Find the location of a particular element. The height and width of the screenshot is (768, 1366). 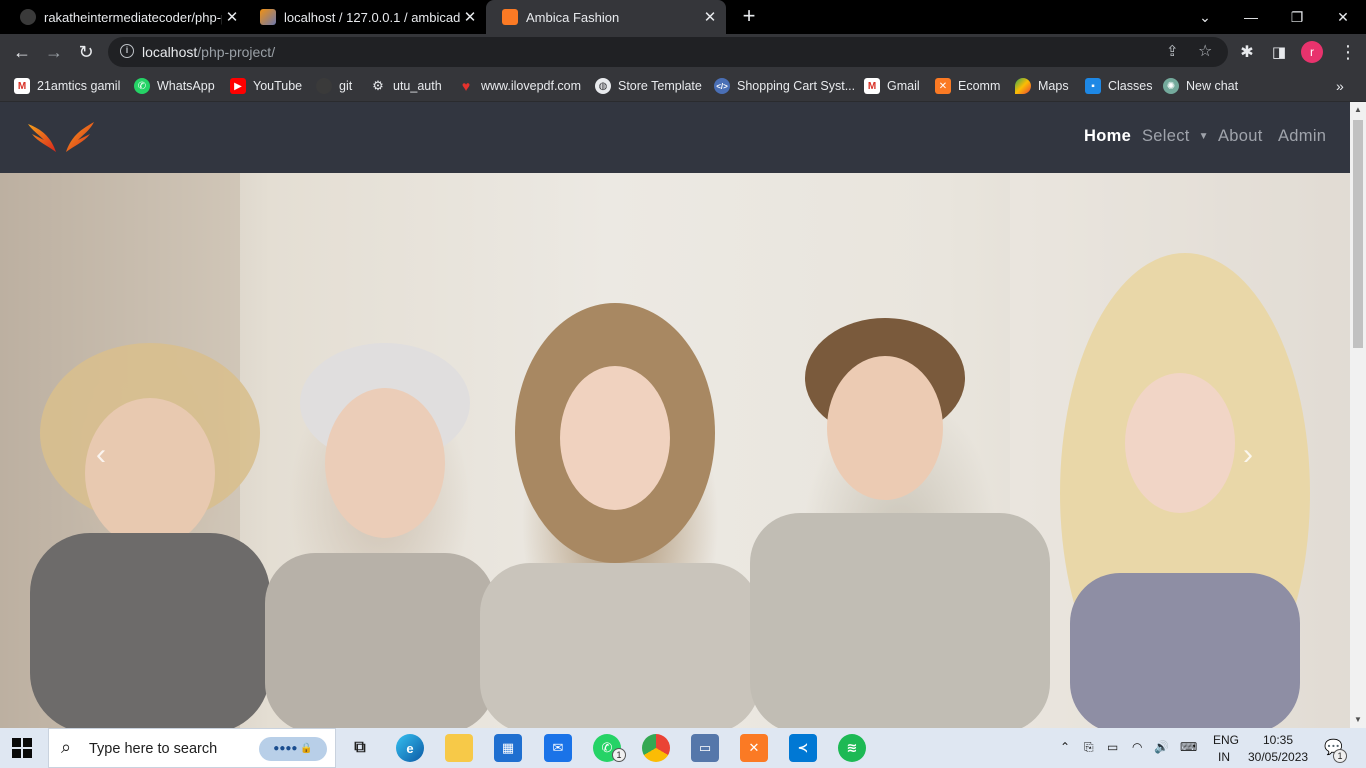

store-icon: ▦ is located at coordinates (508, 748).